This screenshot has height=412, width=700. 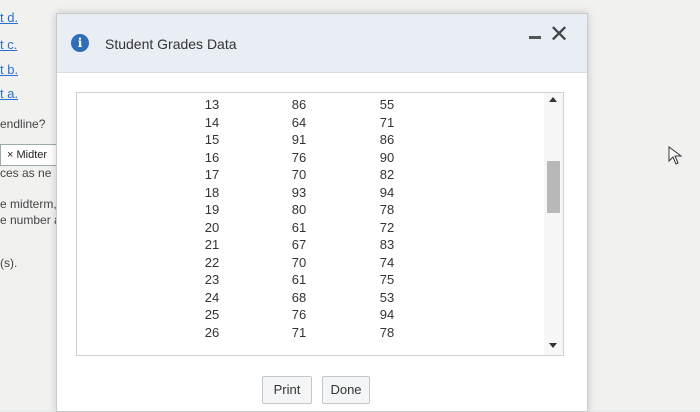 I want to click on table-cell: 22, so click(x=212, y=262).